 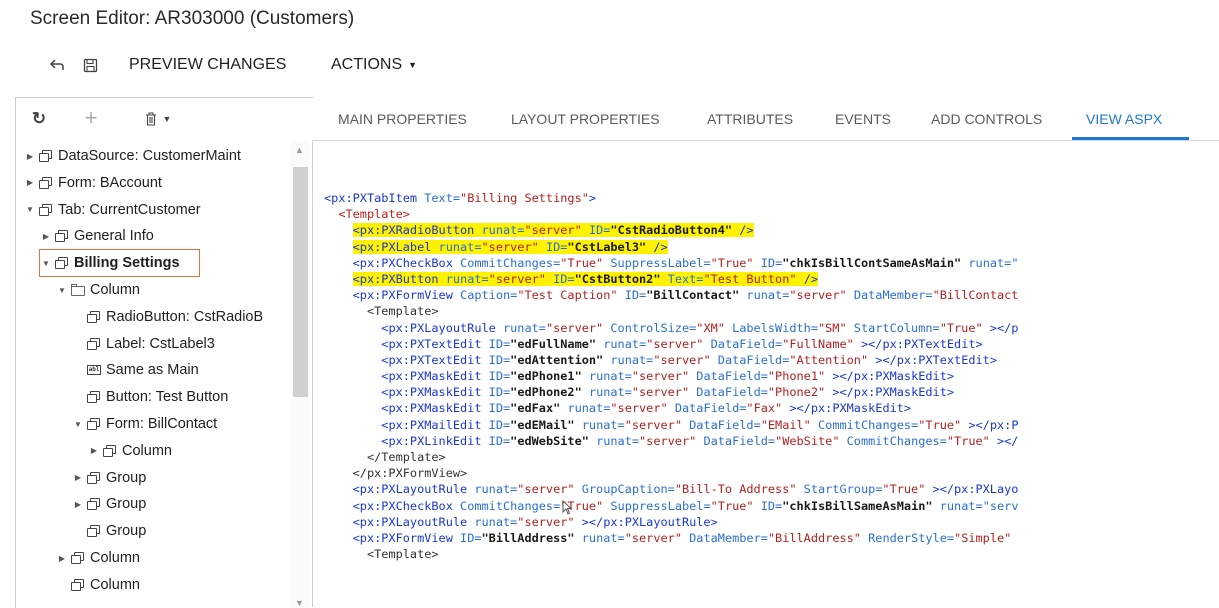 I want to click on code-token: ControlSize=, so click(x=653, y=327).